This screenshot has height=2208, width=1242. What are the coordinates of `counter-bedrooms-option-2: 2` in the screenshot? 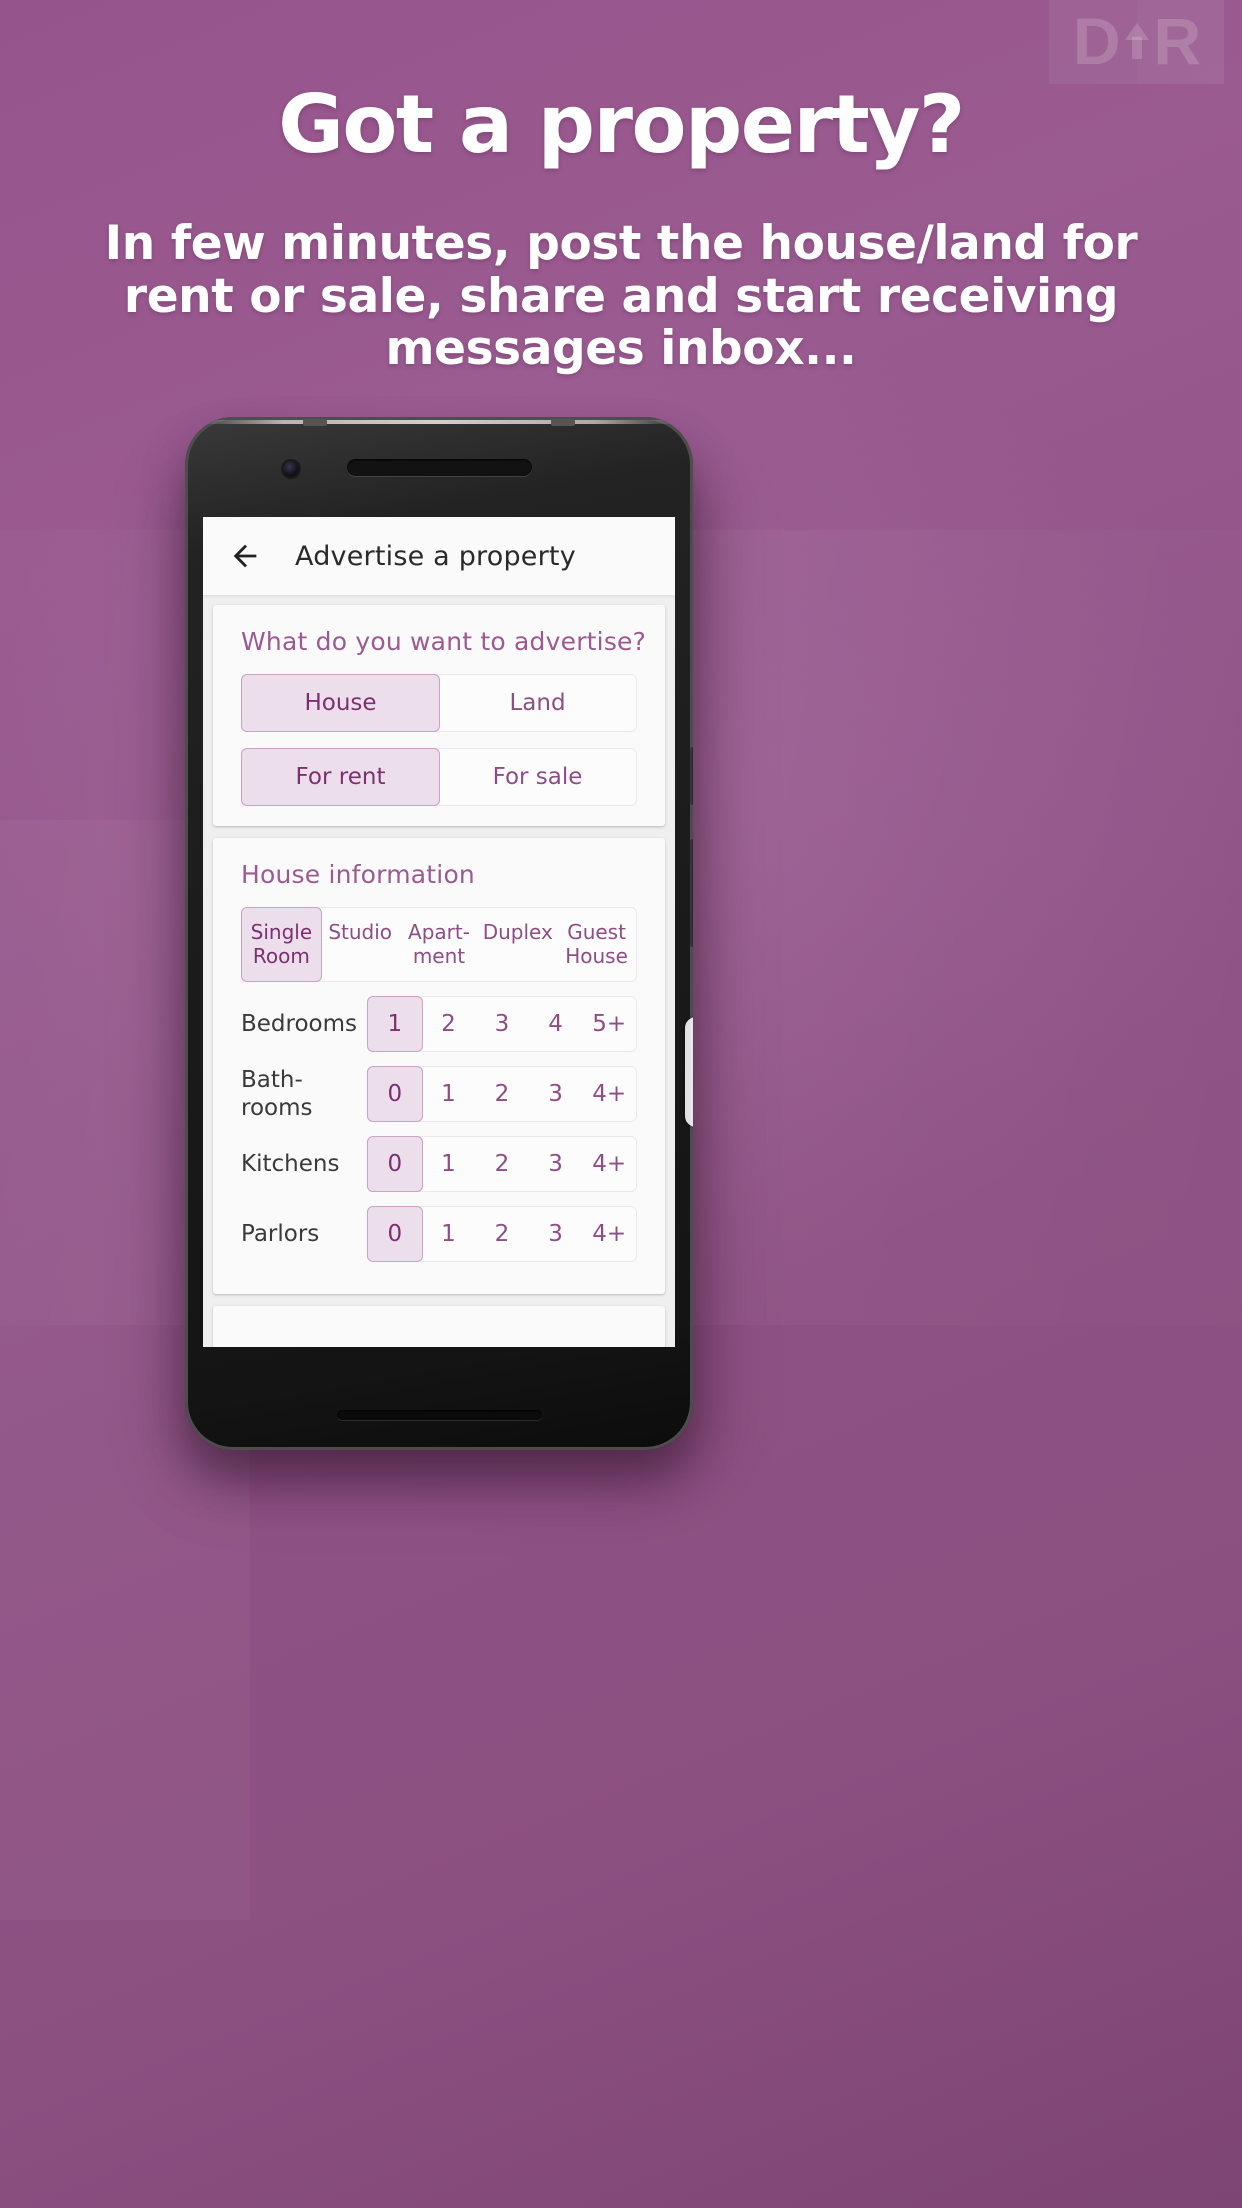 It's located at (449, 1024).